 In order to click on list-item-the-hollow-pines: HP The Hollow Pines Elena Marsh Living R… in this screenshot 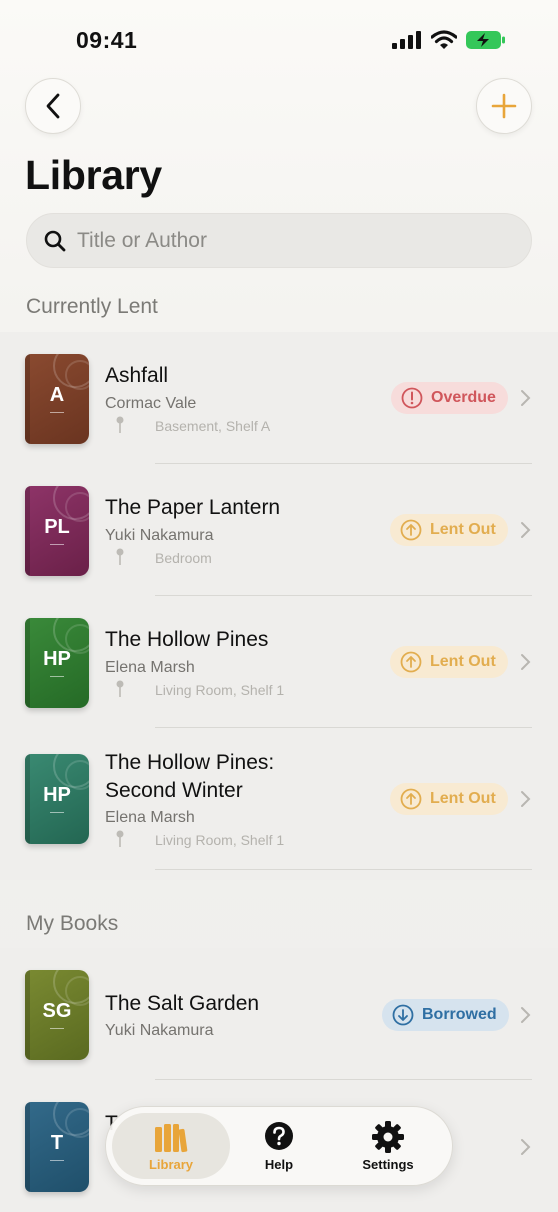, I will do `click(279, 662)`.